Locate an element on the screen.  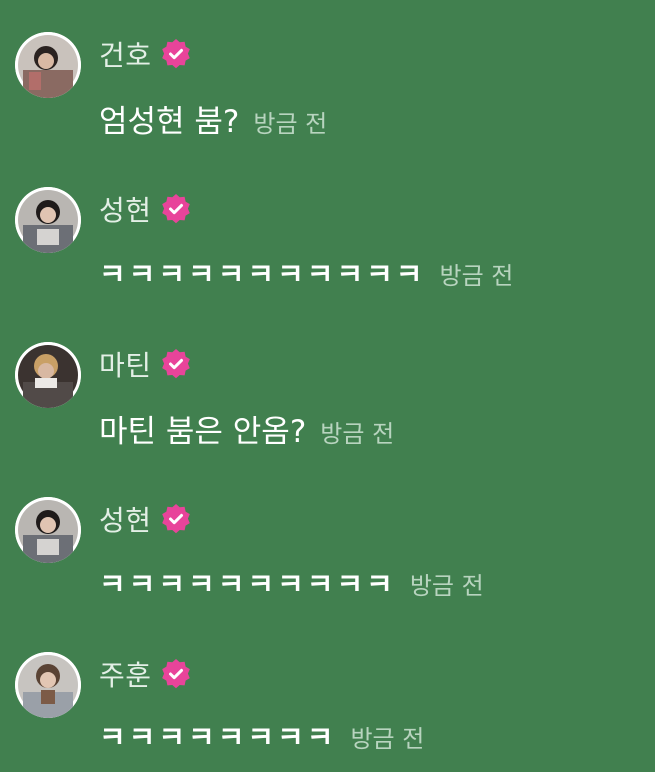
message-text: ㅋㅋㅋㅋㅋㅋㅋㅋㅋㅋ is located at coordinates (247, 584).